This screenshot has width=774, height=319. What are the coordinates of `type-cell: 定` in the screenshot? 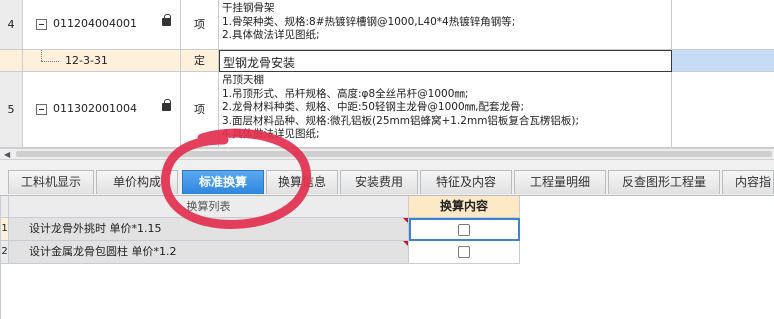 It's located at (200, 61).